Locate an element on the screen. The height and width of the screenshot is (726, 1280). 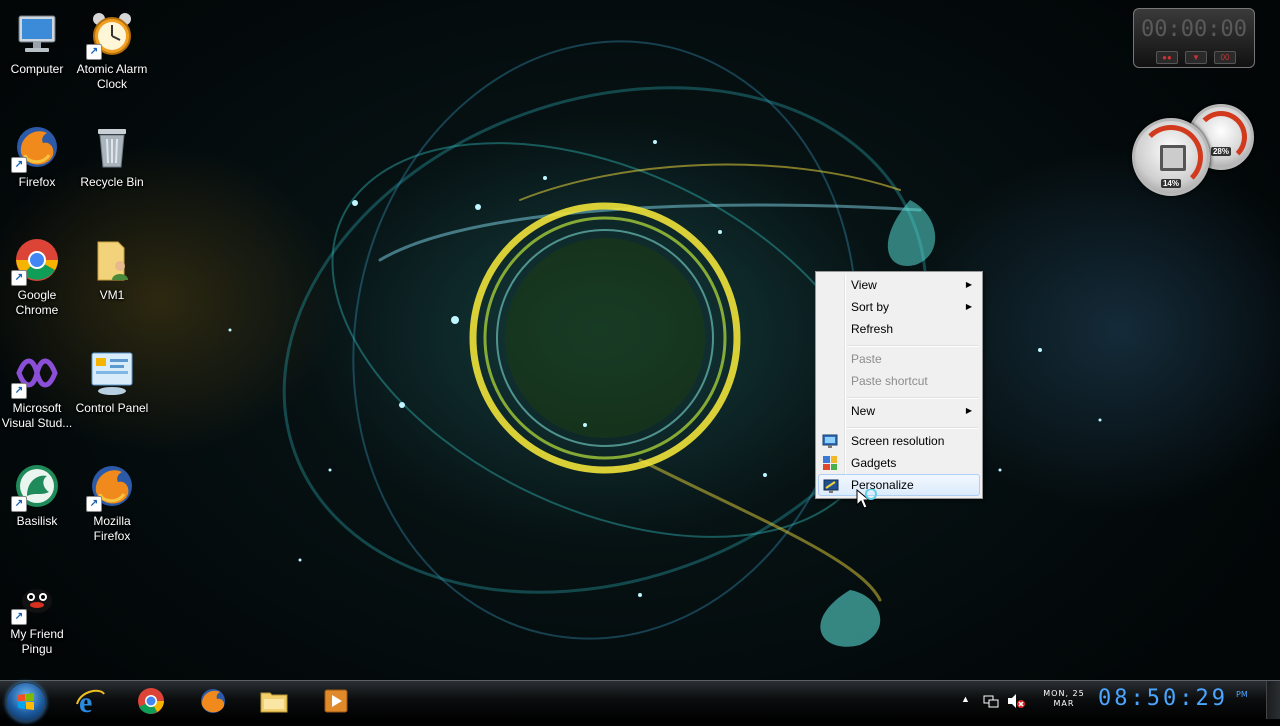
taskbar-firefox is located at coordinates (212, 701).